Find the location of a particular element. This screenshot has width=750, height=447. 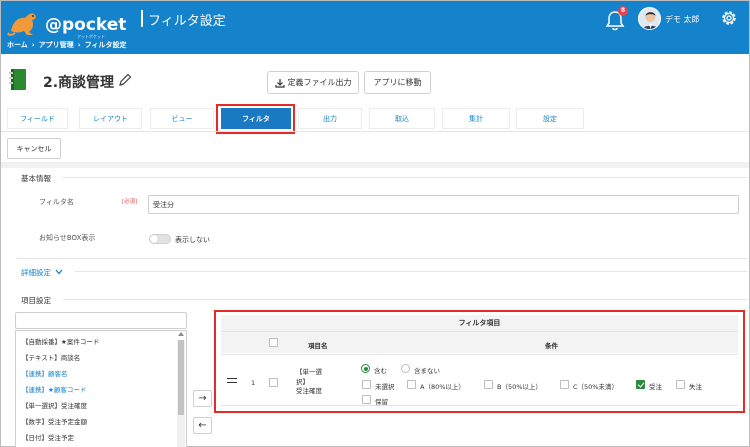

pencil-icon is located at coordinates (125, 80).